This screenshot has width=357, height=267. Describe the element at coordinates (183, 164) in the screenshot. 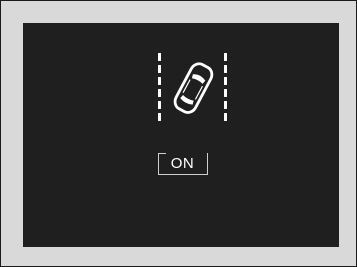

I see `lane-assist-status: ON` at that location.